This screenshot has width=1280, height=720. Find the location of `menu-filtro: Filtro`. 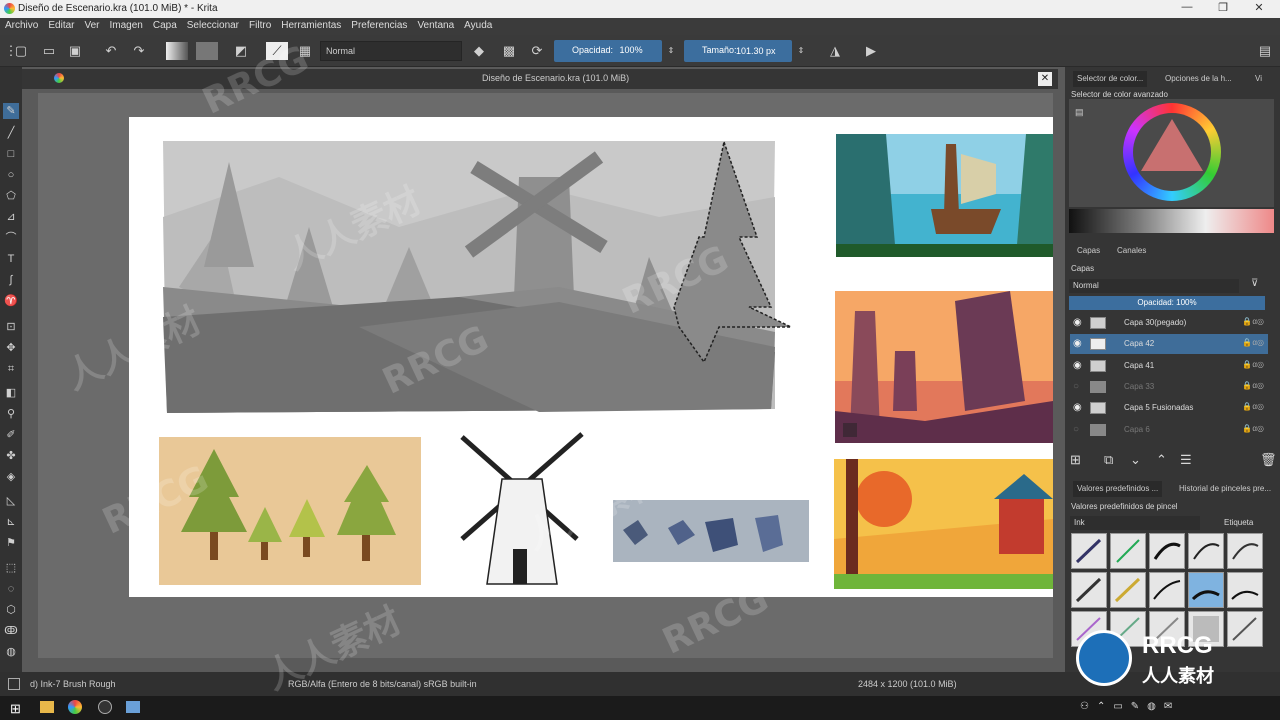

menu-filtro: Filtro is located at coordinates (260, 25).